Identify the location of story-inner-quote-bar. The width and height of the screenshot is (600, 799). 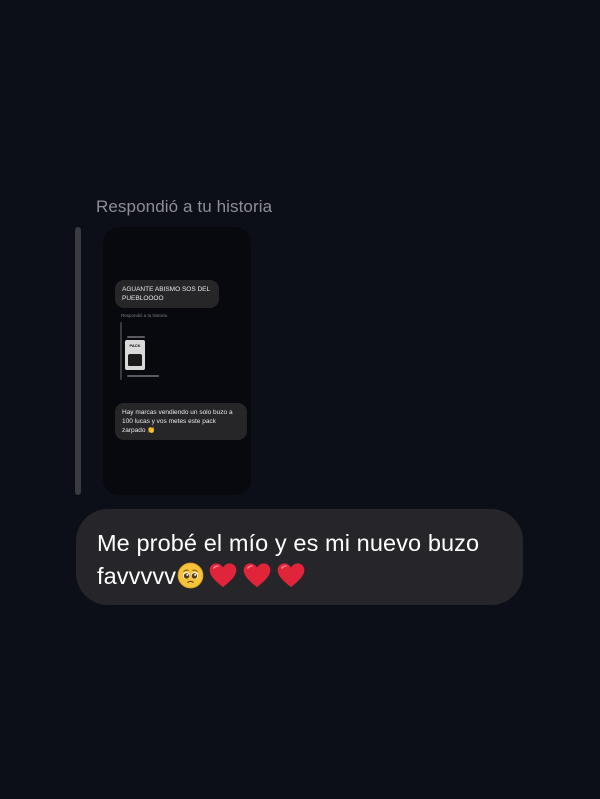
(121, 351).